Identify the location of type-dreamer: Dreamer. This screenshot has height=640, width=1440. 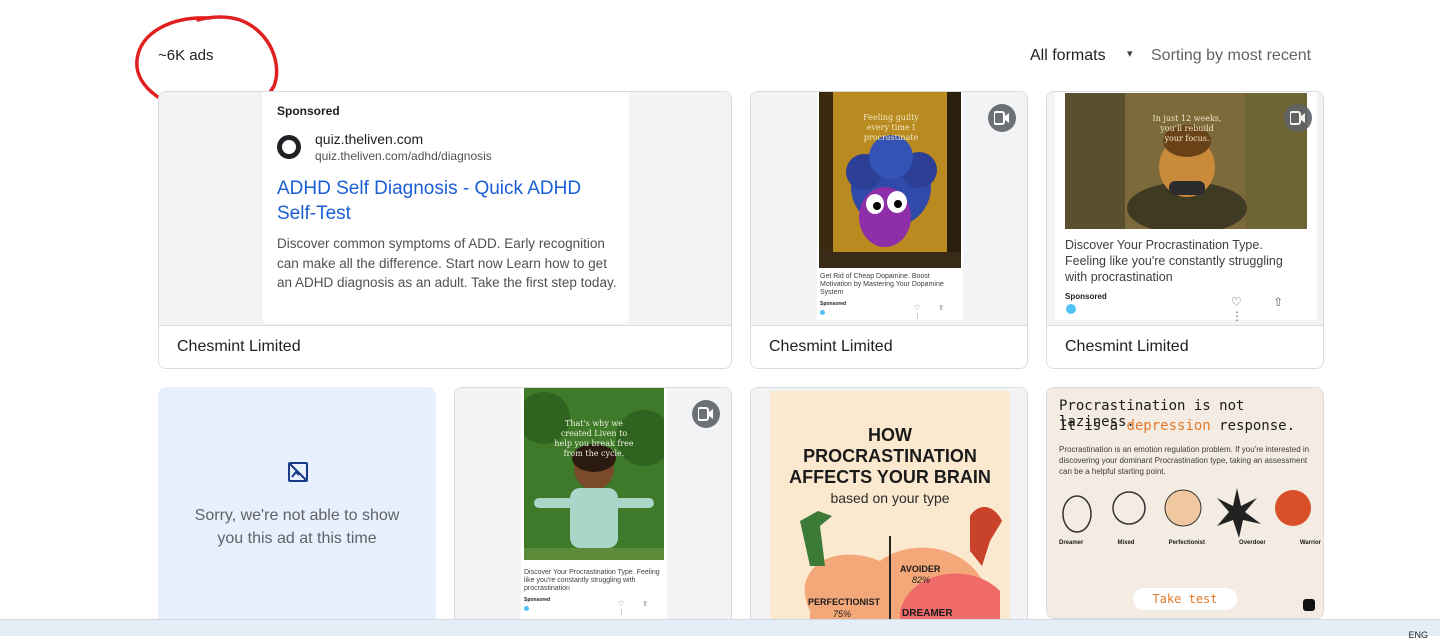
(1071, 543).